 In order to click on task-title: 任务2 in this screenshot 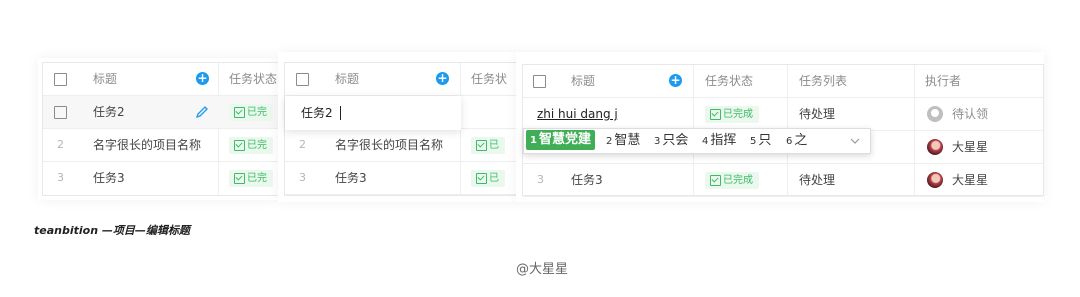, I will do `click(109, 112)`.